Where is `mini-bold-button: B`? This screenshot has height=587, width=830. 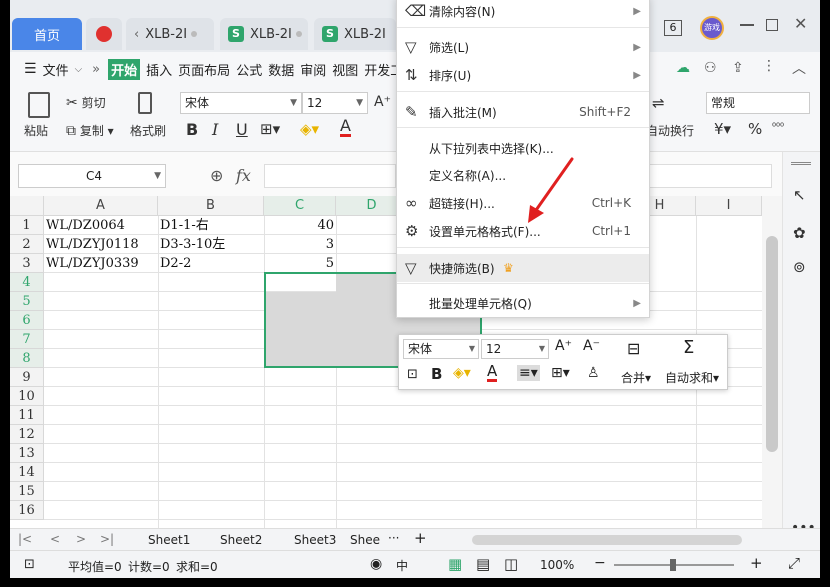 mini-bold-button: B is located at coordinates (436, 374).